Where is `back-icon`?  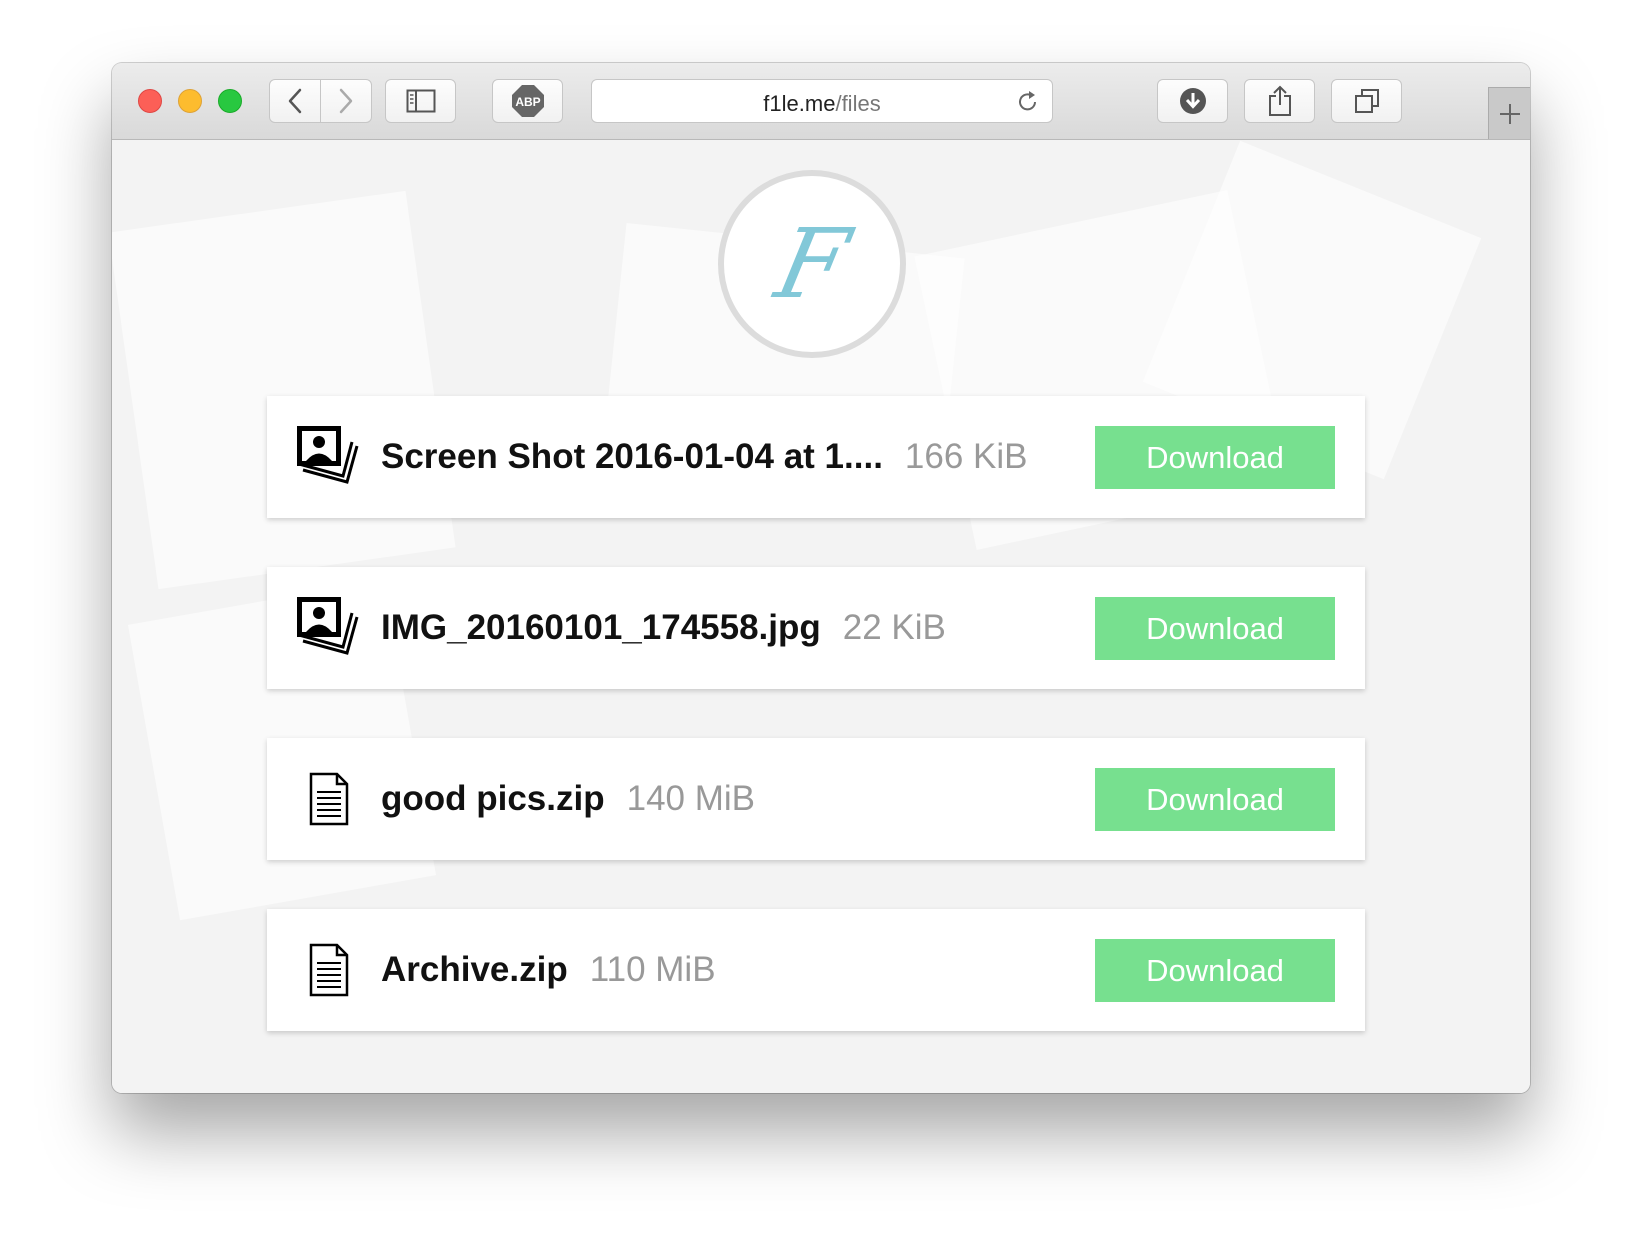 back-icon is located at coordinates (295, 101).